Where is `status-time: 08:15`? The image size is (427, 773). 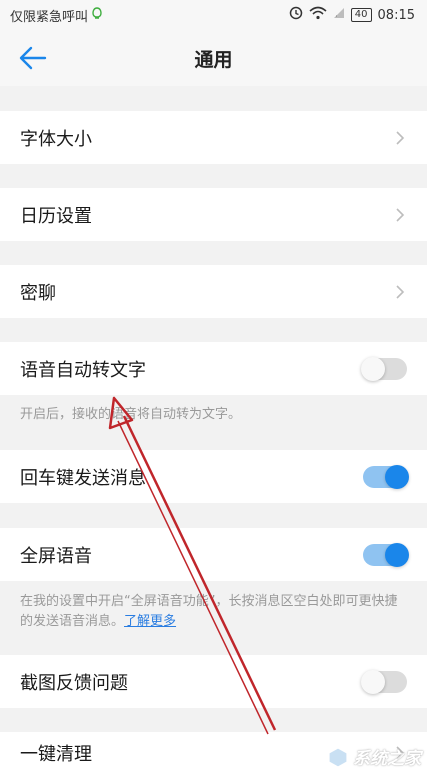 status-time: 08:15 is located at coordinates (396, 15).